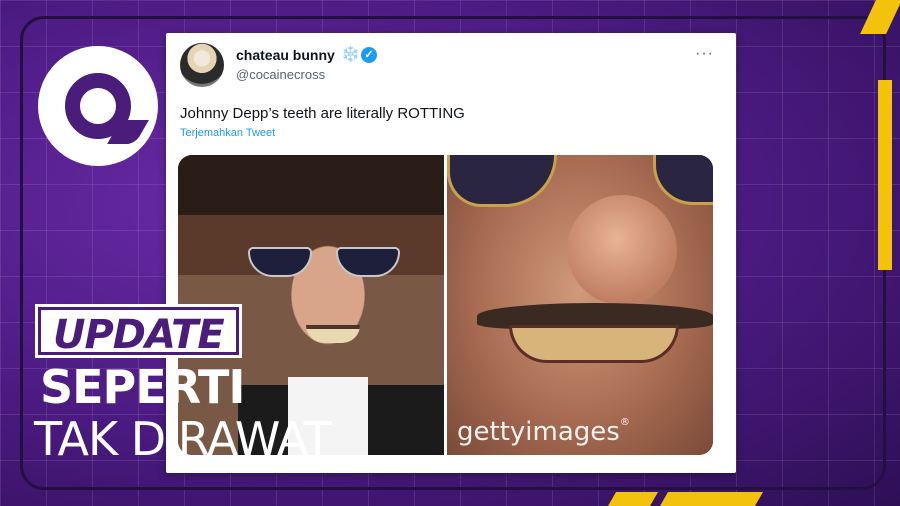 Image resolution: width=900 pixels, height=506 pixels. Describe the element at coordinates (328, 262) in the screenshot. I see `sunglasses` at that location.